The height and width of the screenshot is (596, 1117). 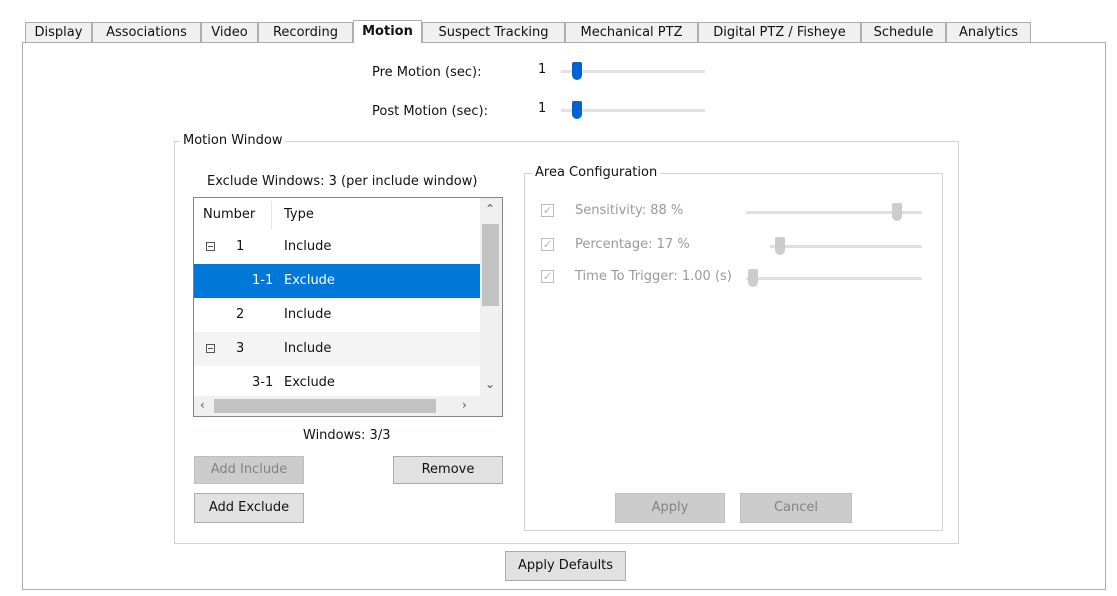 What do you see at coordinates (753, 278) in the screenshot?
I see `time-to-trigger-slider-thumb` at bounding box center [753, 278].